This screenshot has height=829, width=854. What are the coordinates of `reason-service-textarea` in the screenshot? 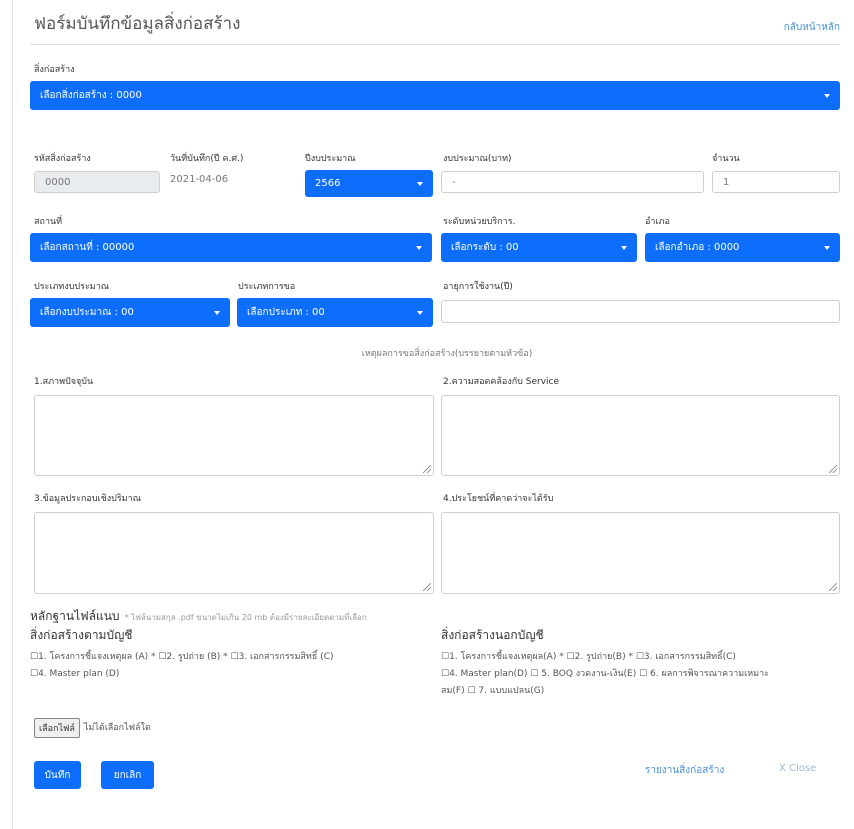 It's located at (640, 435).